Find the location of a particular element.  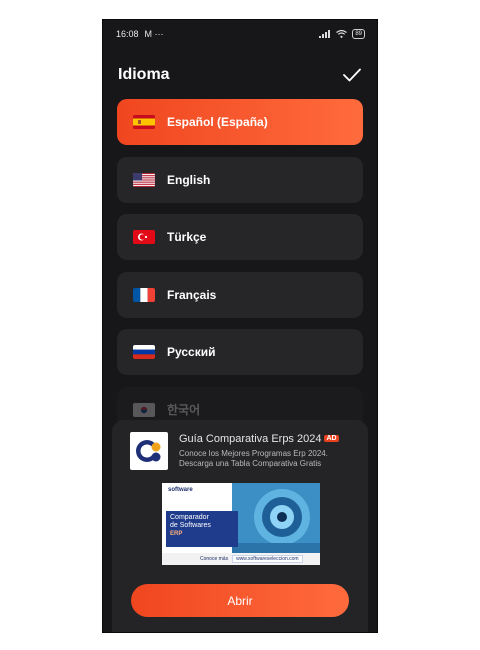

page-title: Idioma is located at coordinates (144, 74).